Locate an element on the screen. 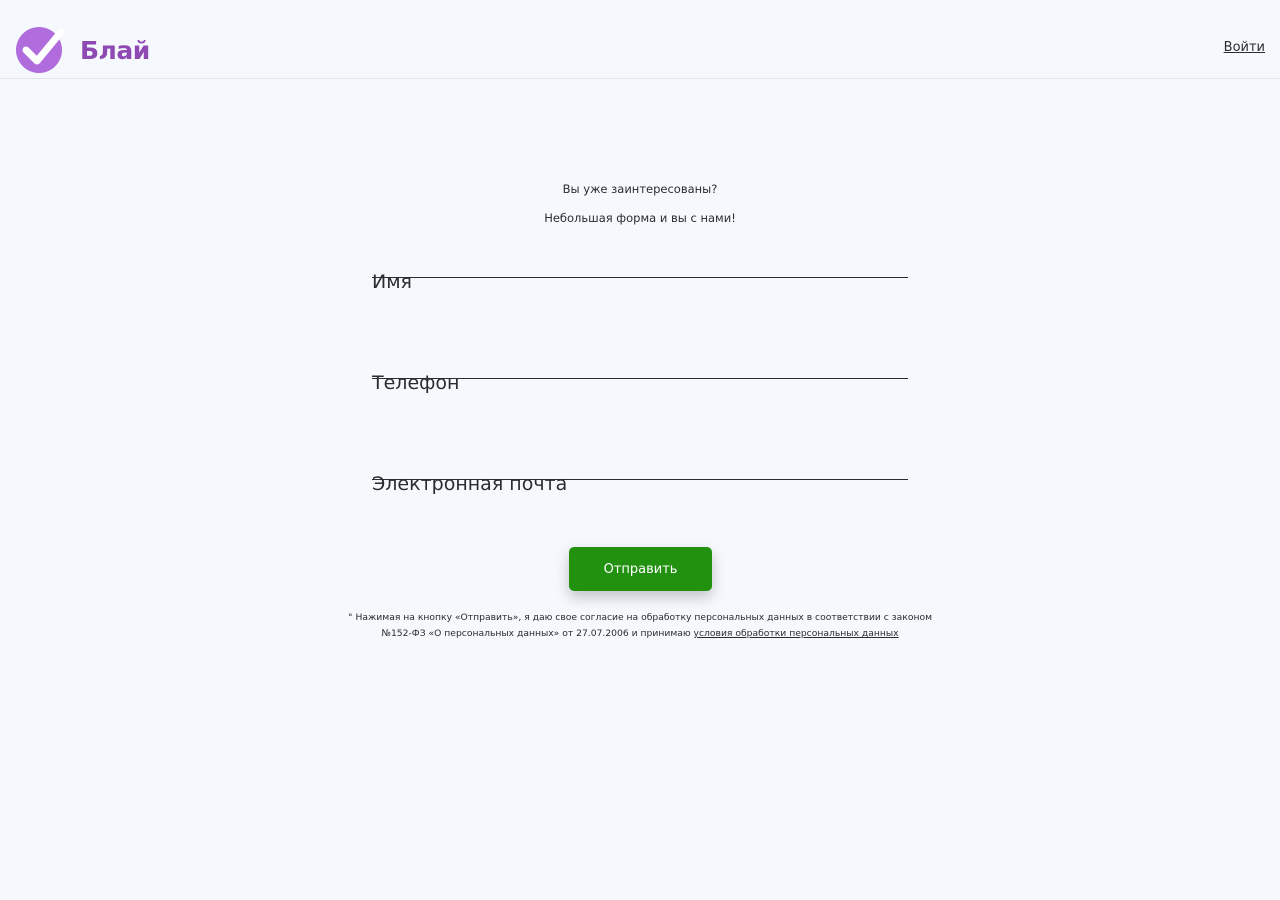 The image size is (1280, 900). email-field is located at coordinates (640, 493).